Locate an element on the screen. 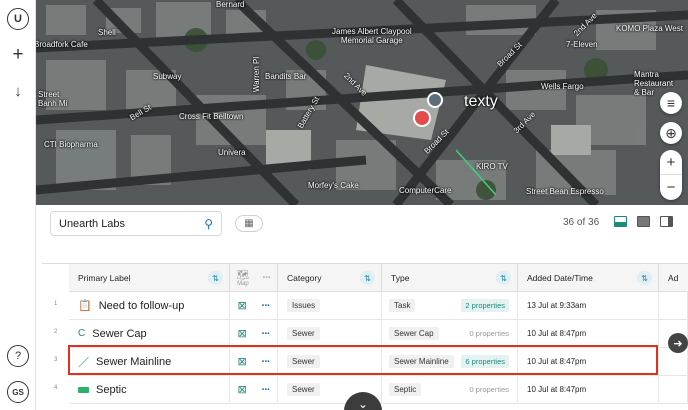  category-tag: Issues is located at coordinates (304, 305).